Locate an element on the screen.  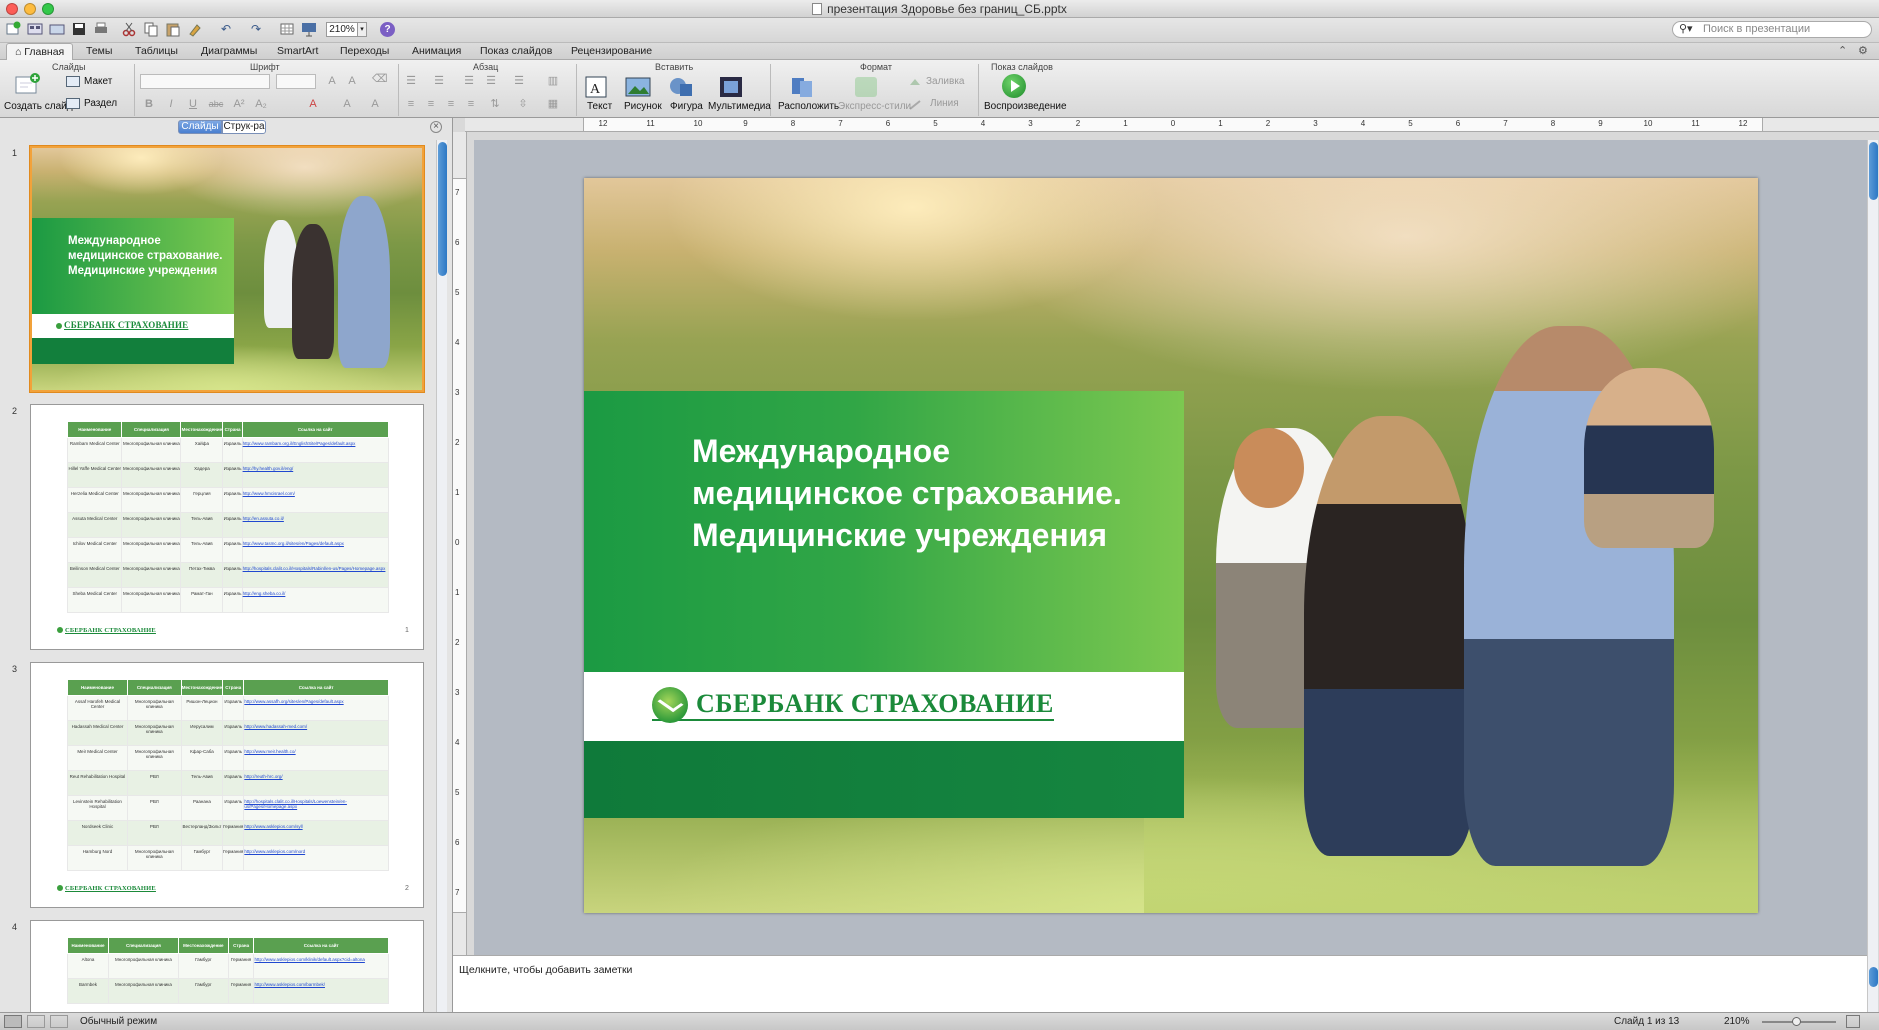
tab-smartart: SmartArt is located at coordinates (297, 51).